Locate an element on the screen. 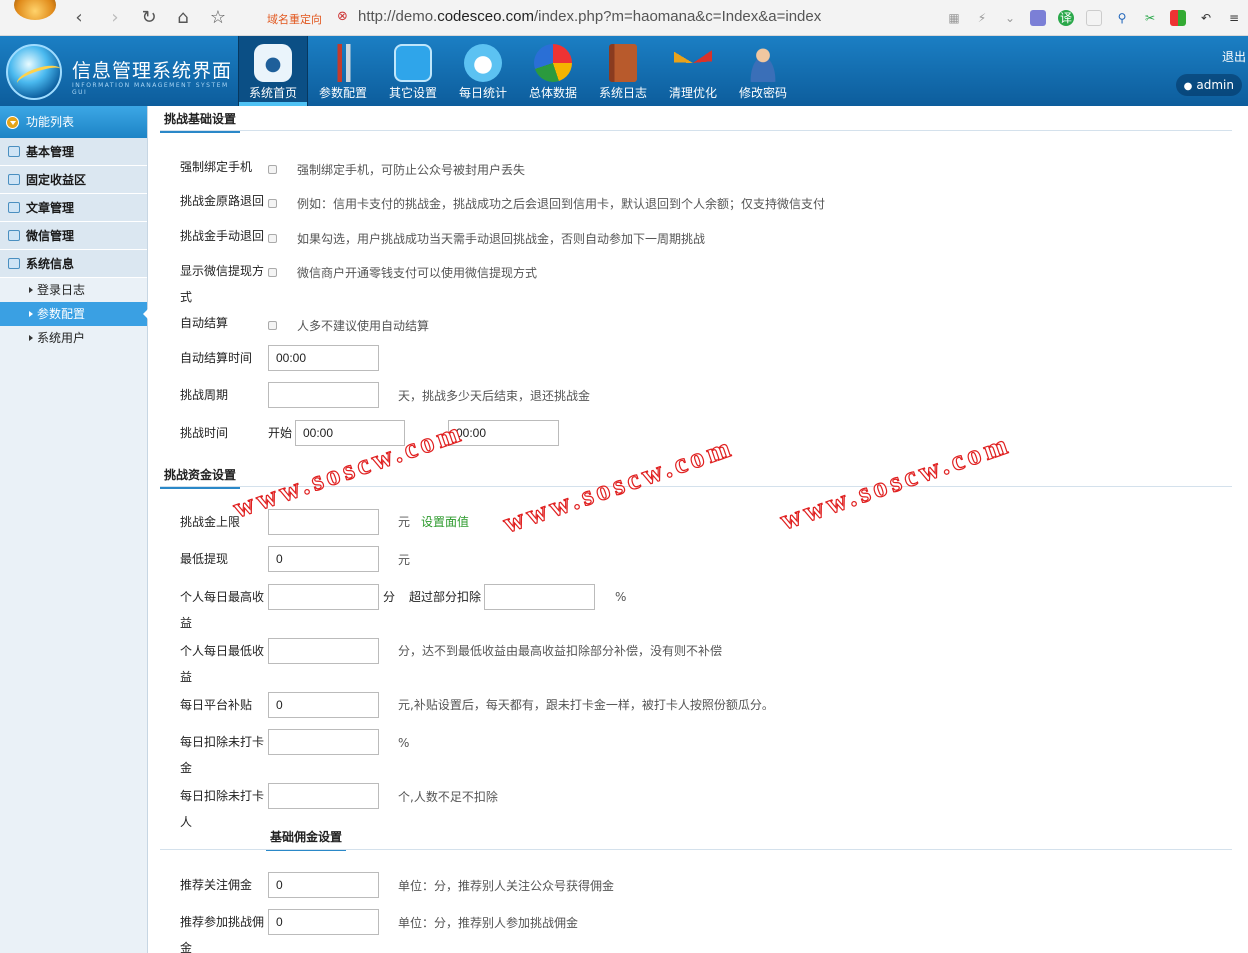 The width and height of the screenshot is (1248, 953). sidebar-item-users: 系统用户 is located at coordinates (73, 338).